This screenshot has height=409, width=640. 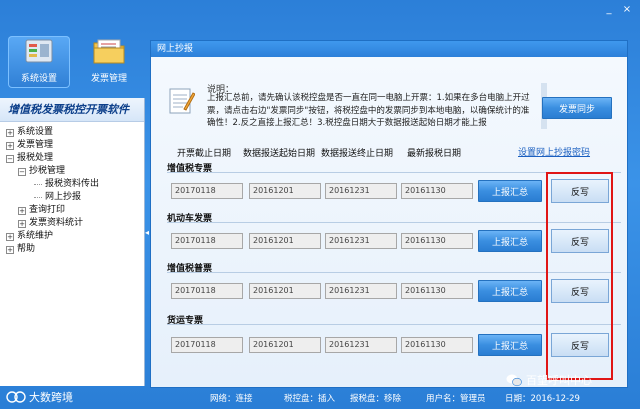 What do you see at coordinates (38, 79) in the screenshot?
I see `system-settings-label: 系统设置` at bounding box center [38, 79].